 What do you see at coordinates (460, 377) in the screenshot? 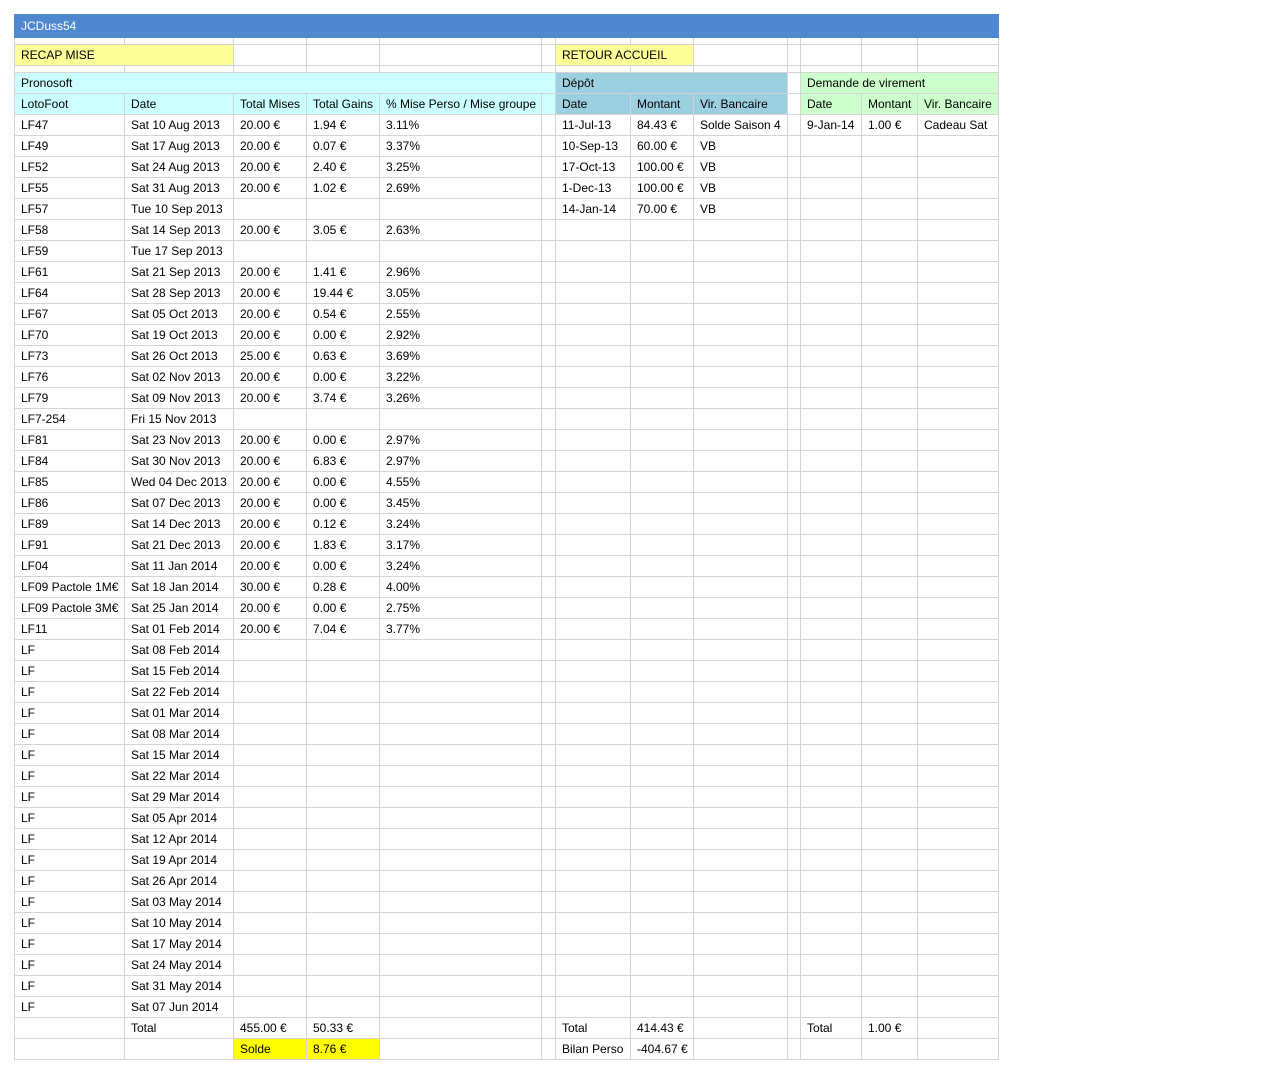
I see `pronosoft-cell: 3.22%` at bounding box center [460, 377].